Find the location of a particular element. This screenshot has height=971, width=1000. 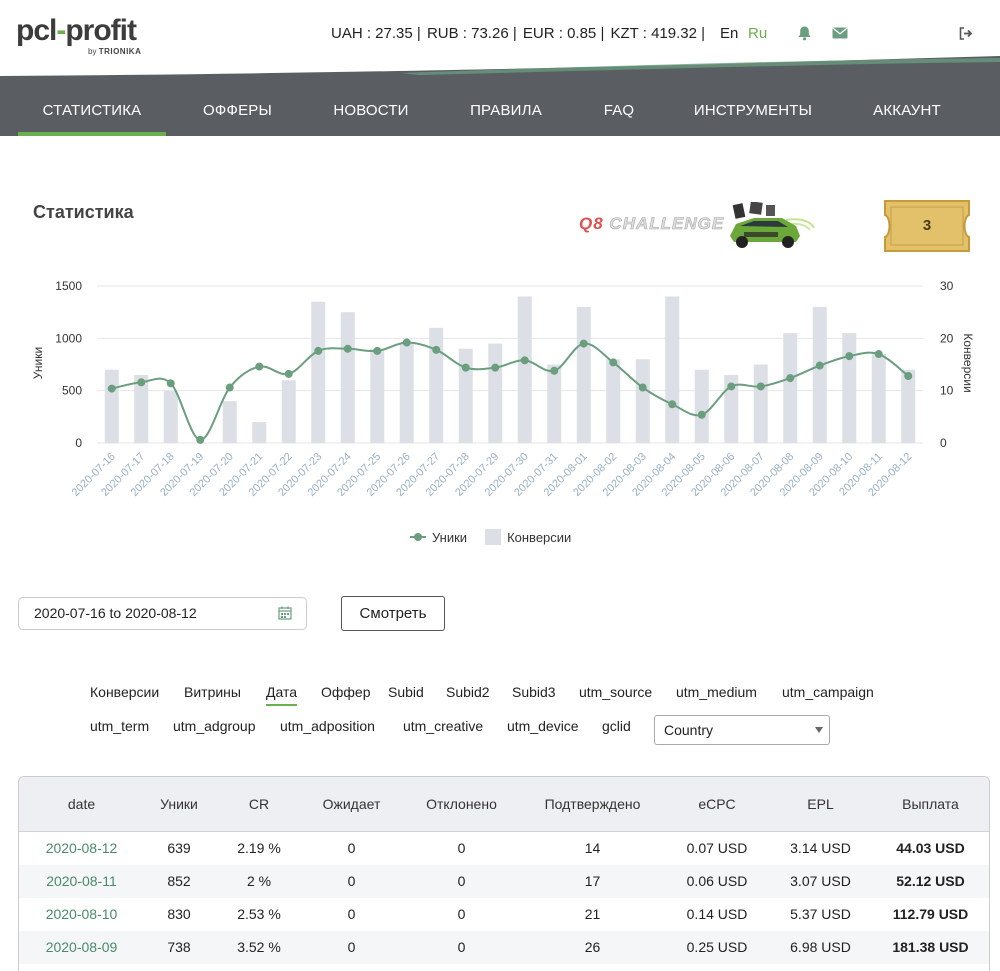

country-select: Country is located at coordinates (742, 730).